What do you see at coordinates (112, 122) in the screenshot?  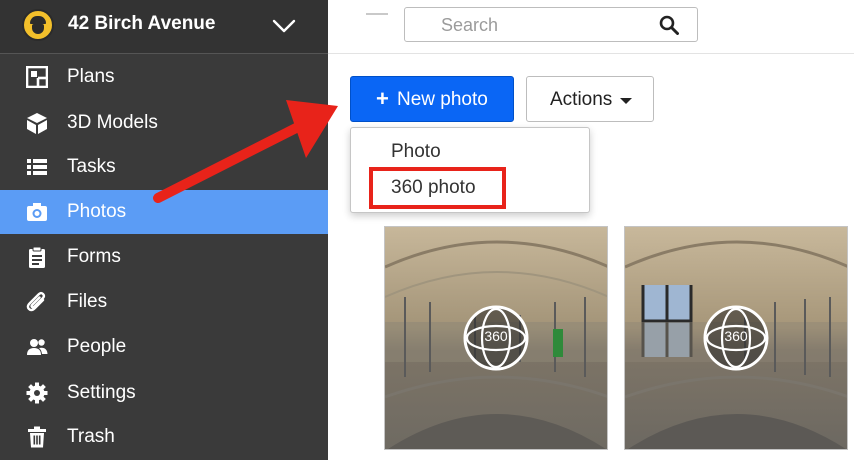 I see `sidebar-item-label: 3D Models` at bounding box center [112, 122].